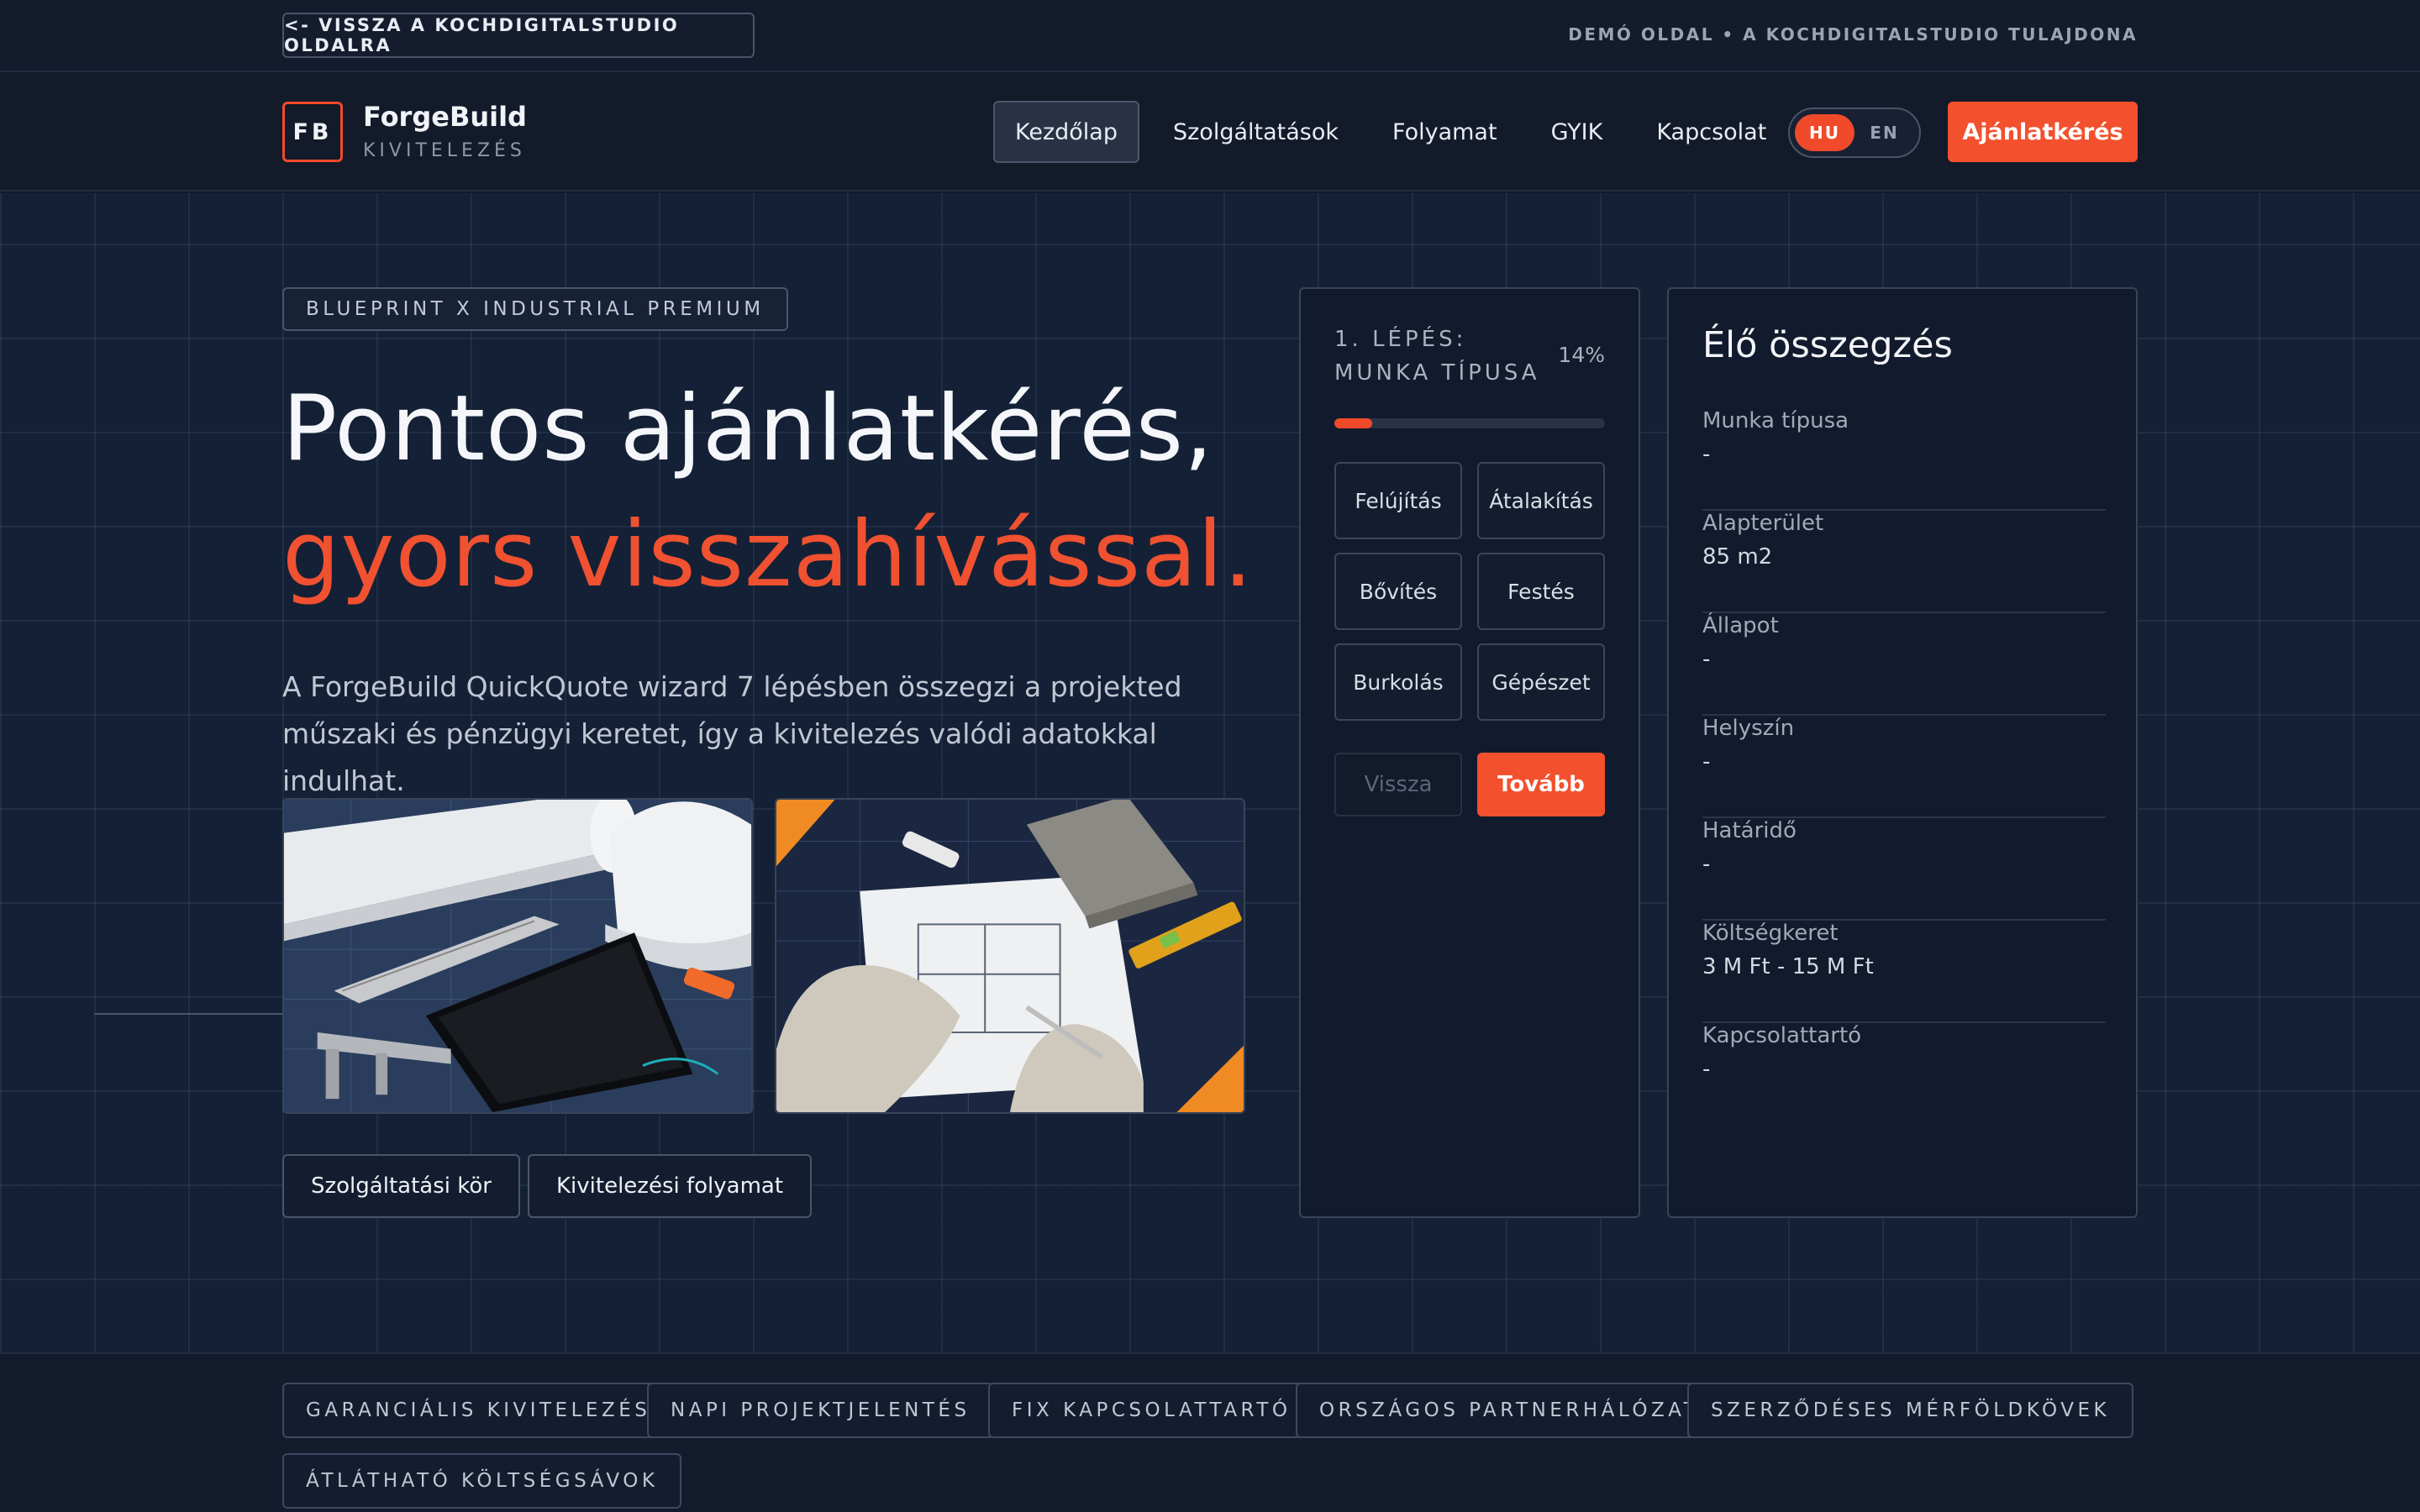 This screenshot has height=1512, width=2420. I want to click on feature-tag: FIX KAPCSOLATTARTÓ, so click(1151, 1410).